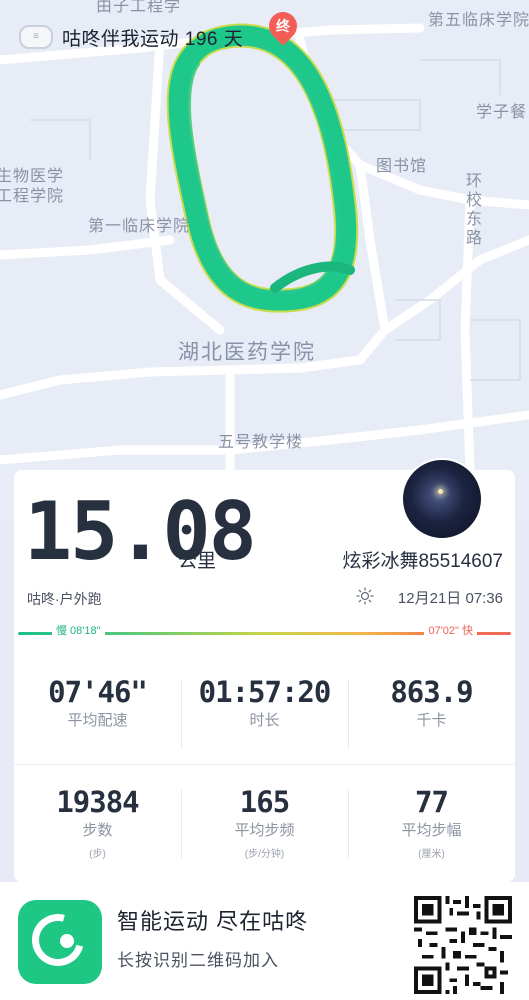 This screenshot has height=1000, width=529. Describe the element at coordinates (264, 631) in the screenshot. I see `pace-gradient-bar: 慢 08'18" 07'02" 快` at that location.